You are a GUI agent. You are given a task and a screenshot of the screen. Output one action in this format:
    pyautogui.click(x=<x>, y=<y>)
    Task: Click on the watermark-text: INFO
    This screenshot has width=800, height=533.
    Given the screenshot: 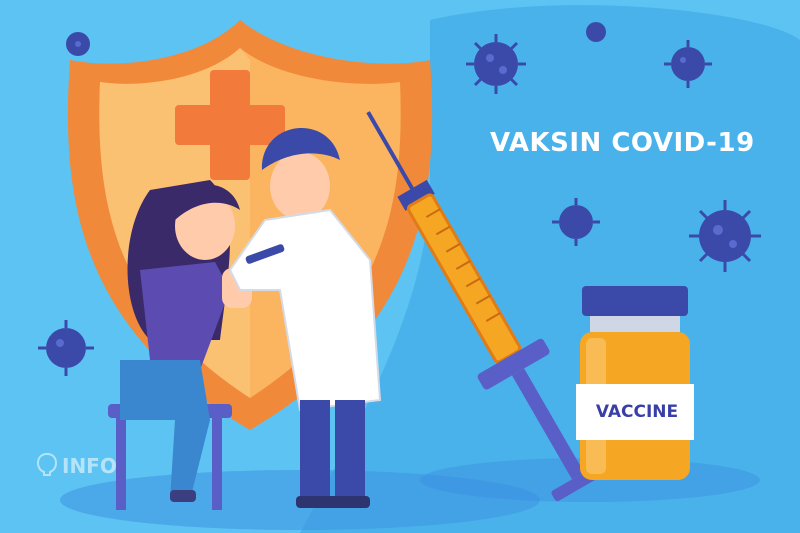 What is the action you would take?
    pyautogui.click(x=89, y=466)
    